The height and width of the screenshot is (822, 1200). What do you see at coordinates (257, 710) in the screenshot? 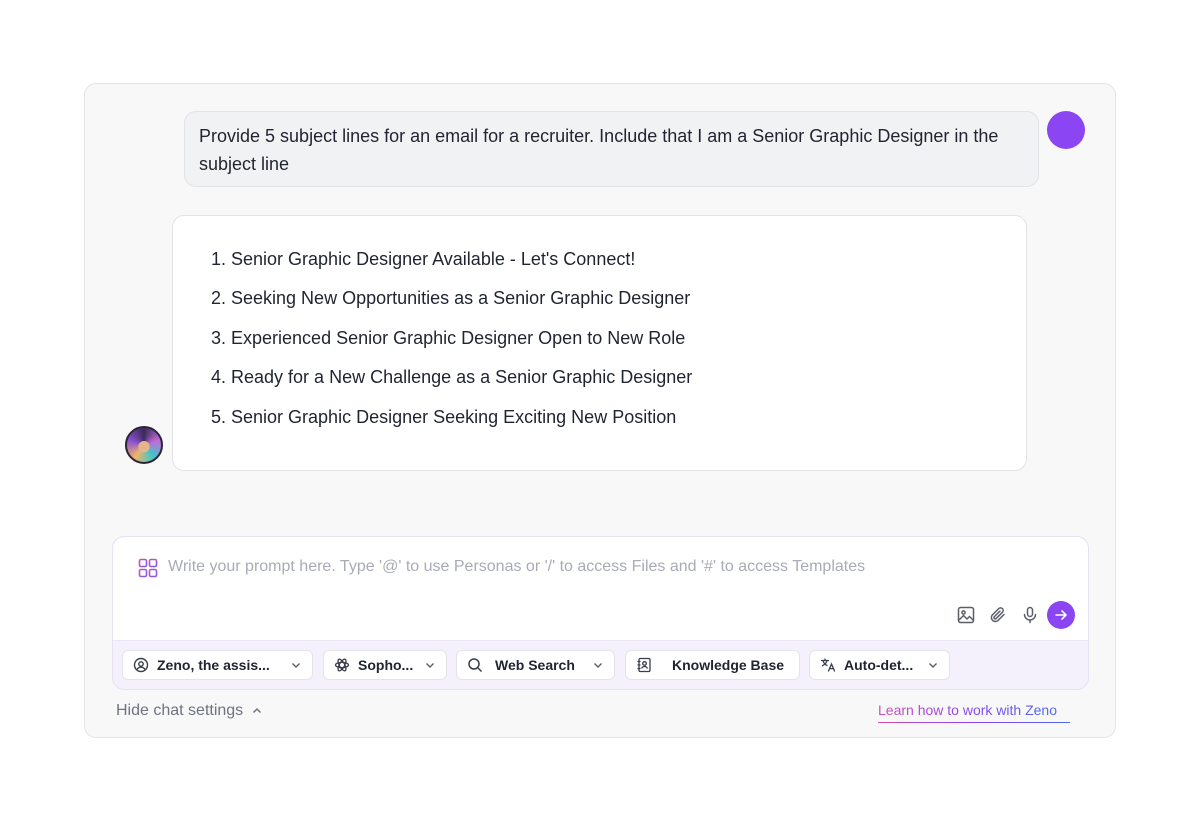
I see `chevron-up-icon` at bounding box center [257, 710].